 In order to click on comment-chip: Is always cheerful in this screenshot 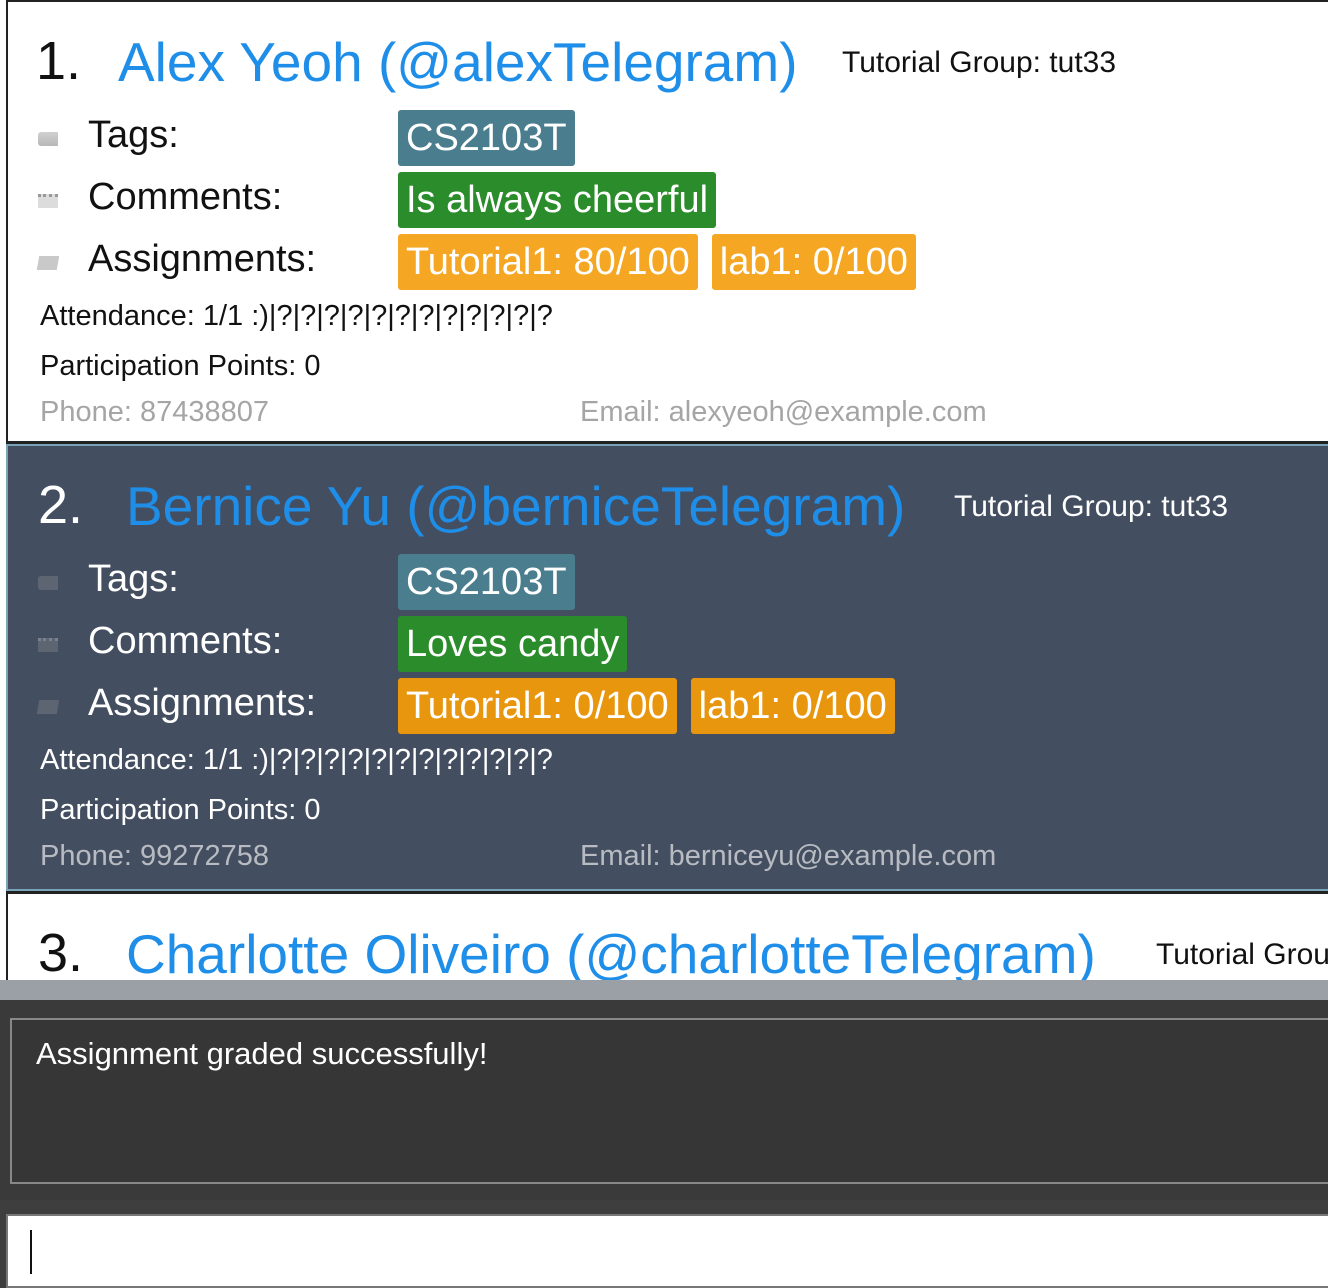, I will do `click(557, 200)`.